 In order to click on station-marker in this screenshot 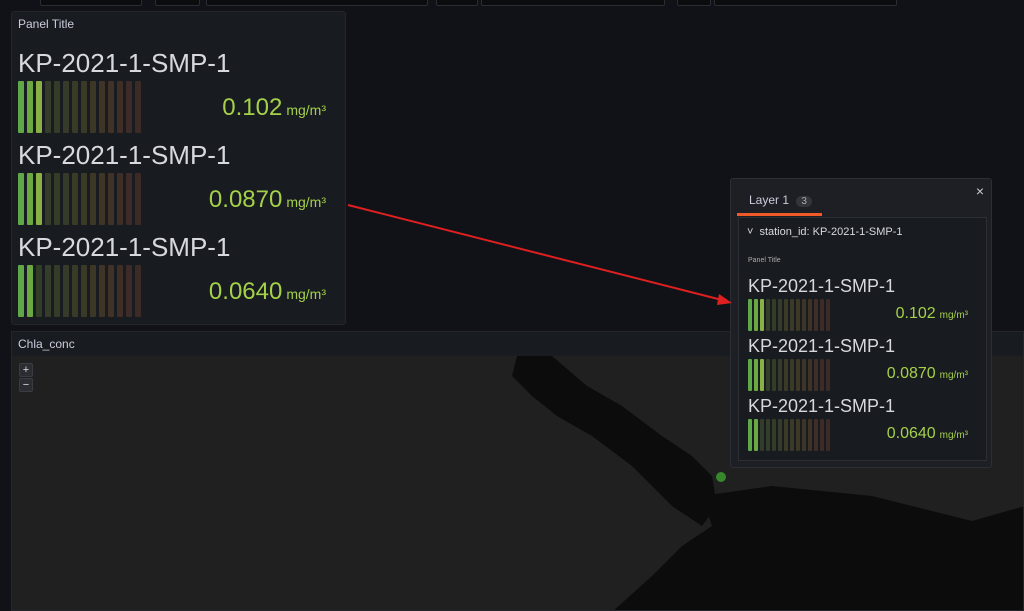, I will do `click(721, 477)`.